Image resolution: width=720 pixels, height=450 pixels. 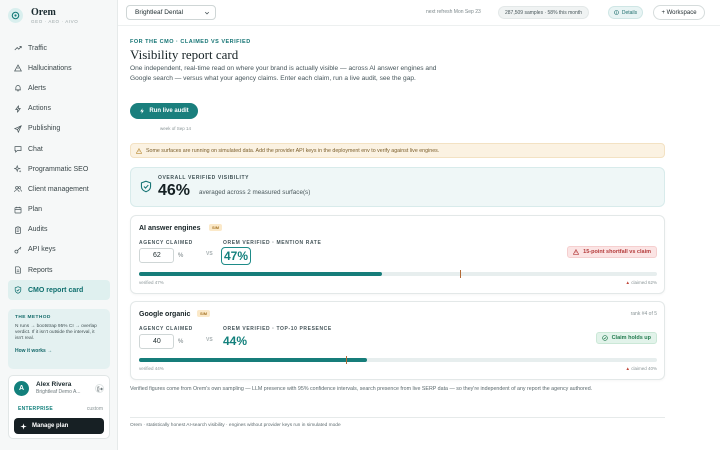 I want to click on organization-select: Brightleaf Dental, so click(x=171, y=12).